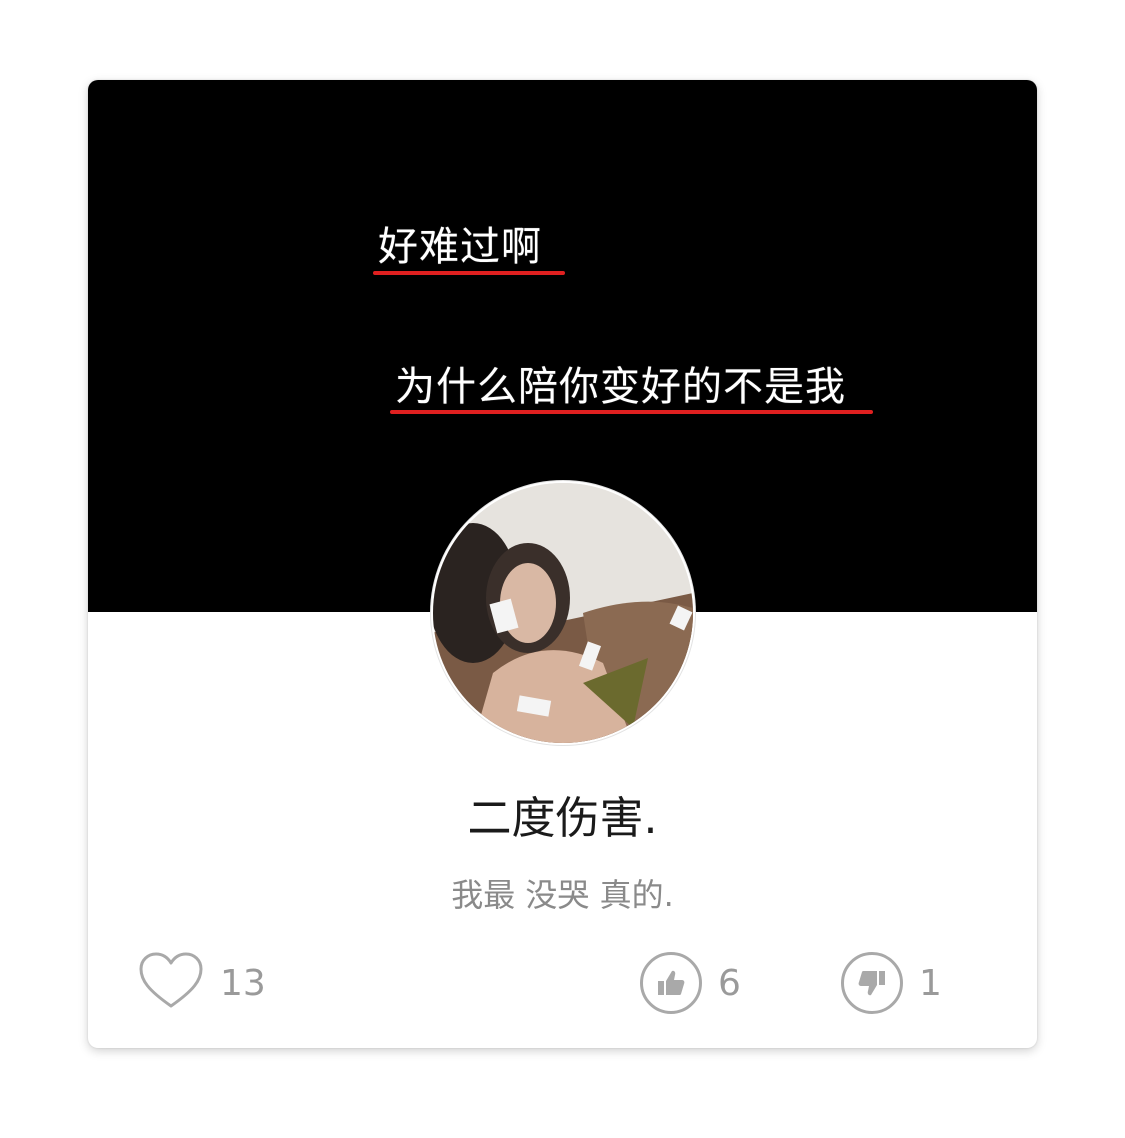 Image resolution: width=1125 pixels, height=1138 pixels. I want to click on thumbs-up-button: 6, so click(690, 983).